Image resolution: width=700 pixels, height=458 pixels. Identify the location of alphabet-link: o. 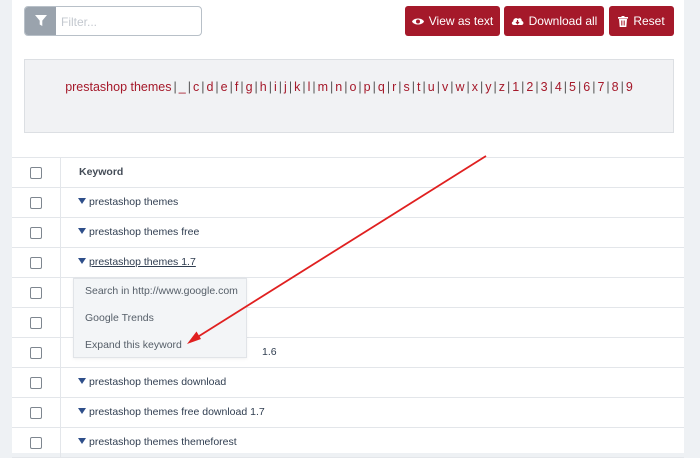
(352, 87).